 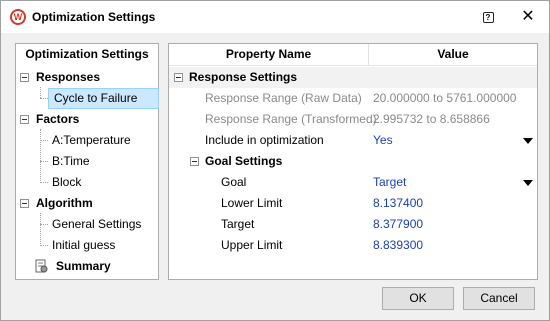 What do you see at coordinates (66, 182) in the screenshot?
I see `tree-item-block: Block` at bounding box center [66, 182].